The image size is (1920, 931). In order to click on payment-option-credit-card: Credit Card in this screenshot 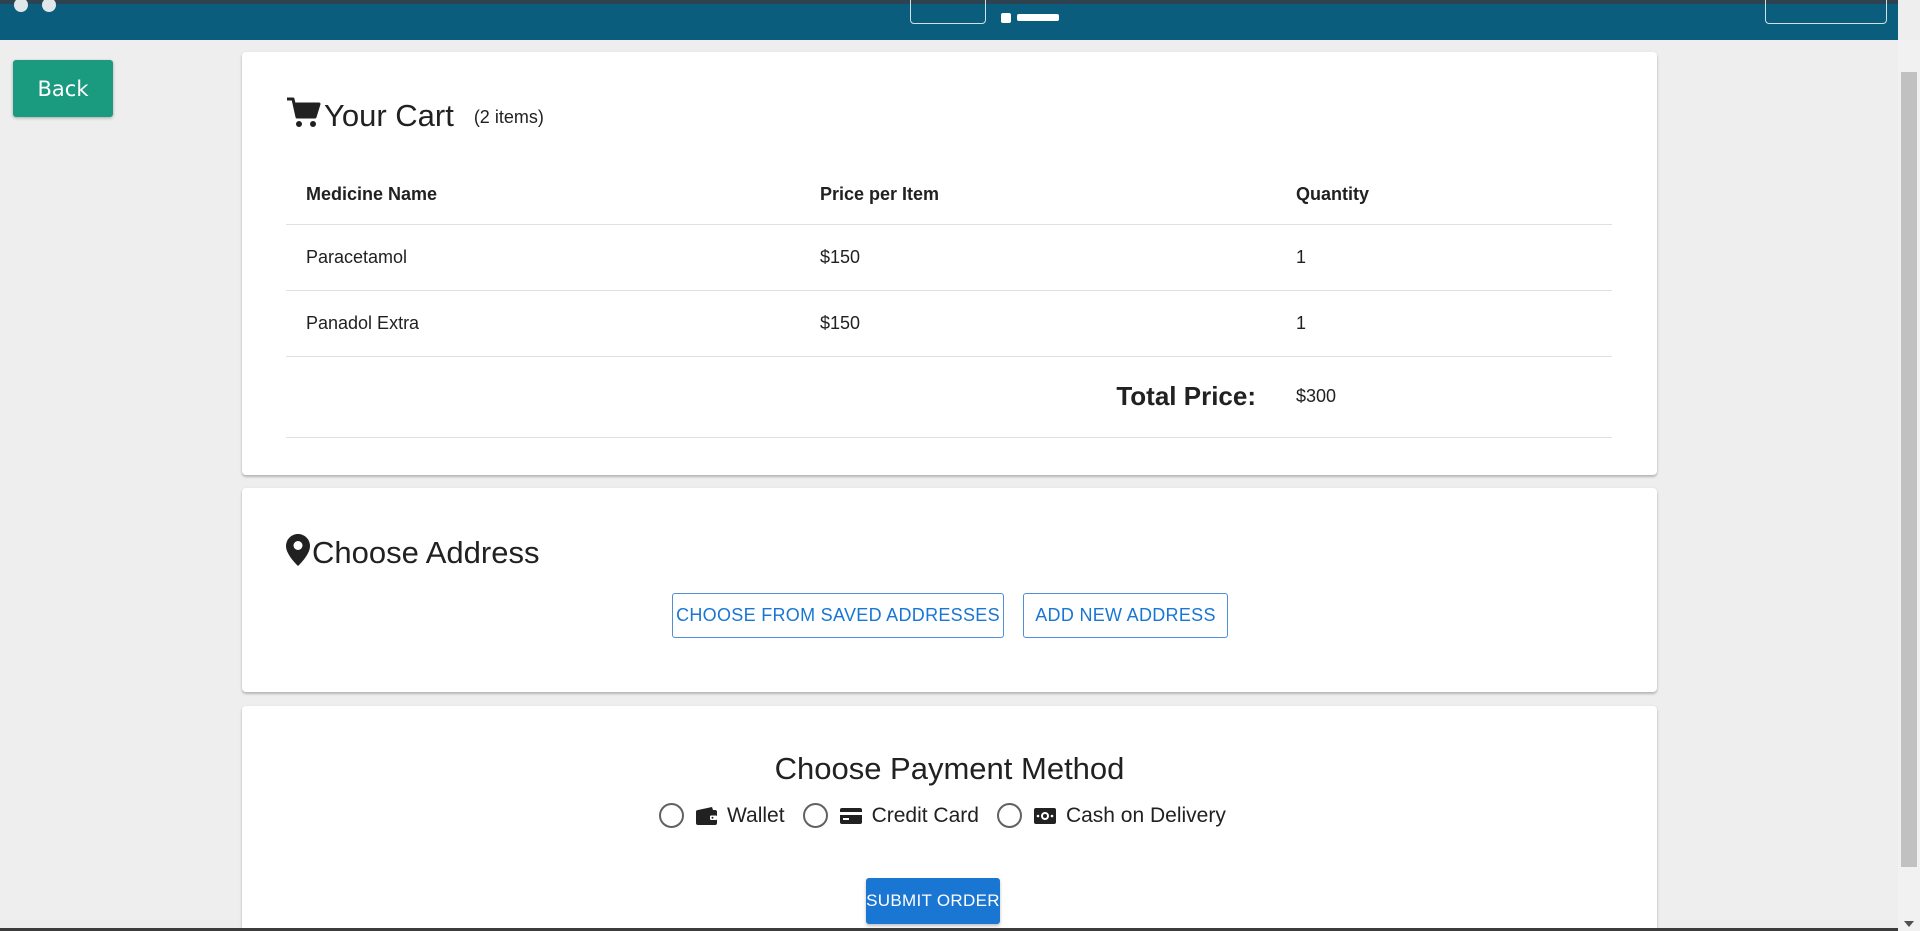, I will do `click(890, 815)`.